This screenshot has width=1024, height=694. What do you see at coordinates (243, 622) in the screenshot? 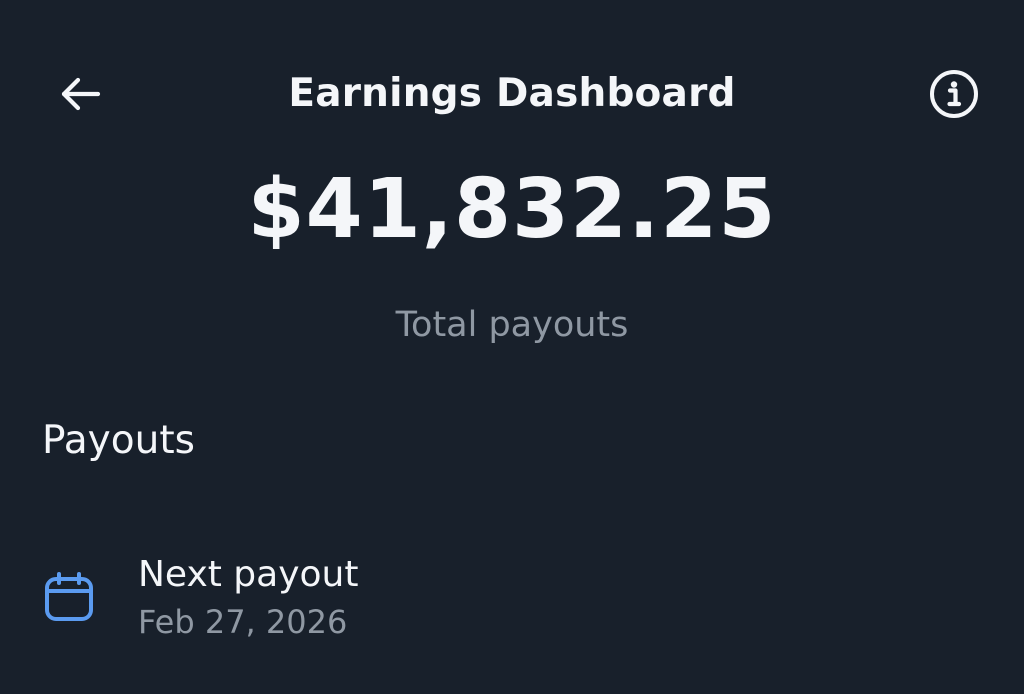
I see `next-payout-date: Feb 27, 2026` at bounding box center [243, 622].